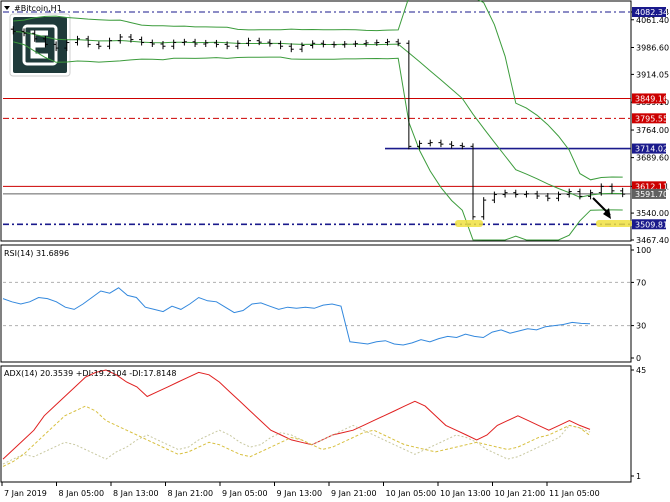 The height and width of the screenshot is (502, 670). Describe the element at coordinates (191, 493) in the screenshot. I see `time-tick-label: 8 Jan 21:00` at that location.